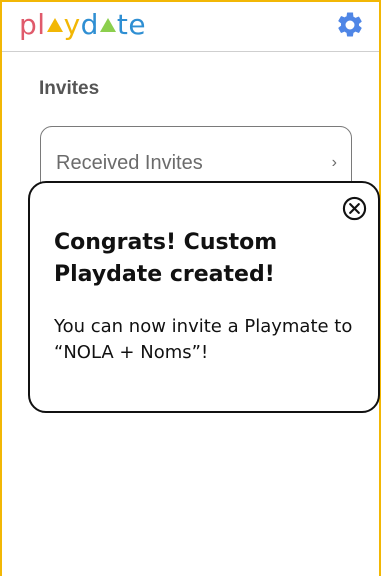 The image size is (383, 576). I want to click on received-invites-label: Received Invites, so click(129, 163).